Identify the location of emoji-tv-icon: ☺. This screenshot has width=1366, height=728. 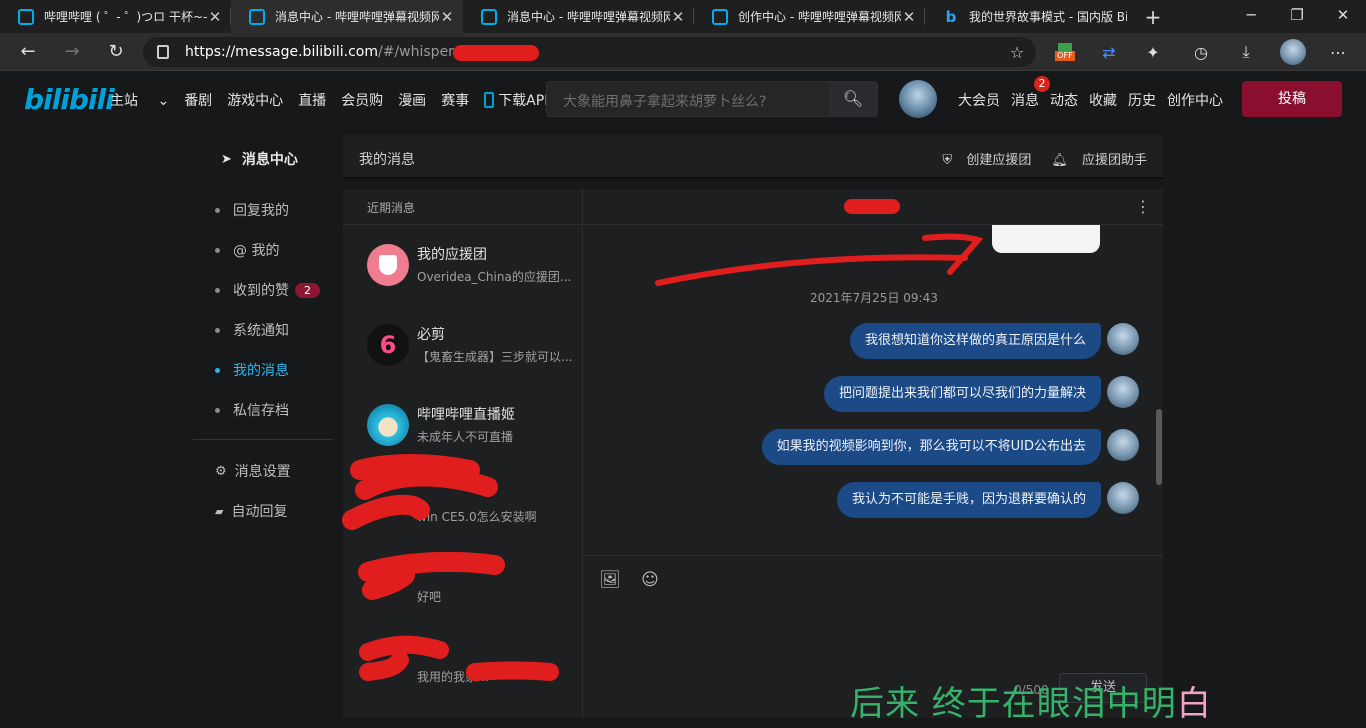
(650, 581).